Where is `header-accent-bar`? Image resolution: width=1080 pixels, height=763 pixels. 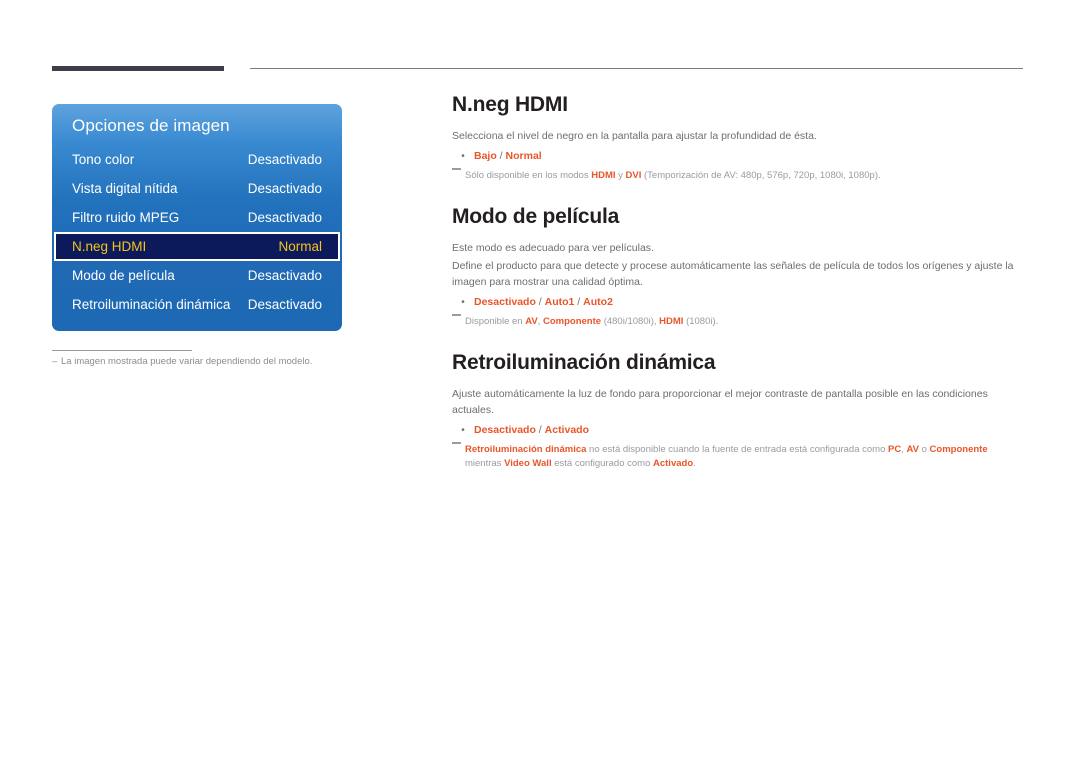
header-accent-bar is located at coordinates (138, 68).